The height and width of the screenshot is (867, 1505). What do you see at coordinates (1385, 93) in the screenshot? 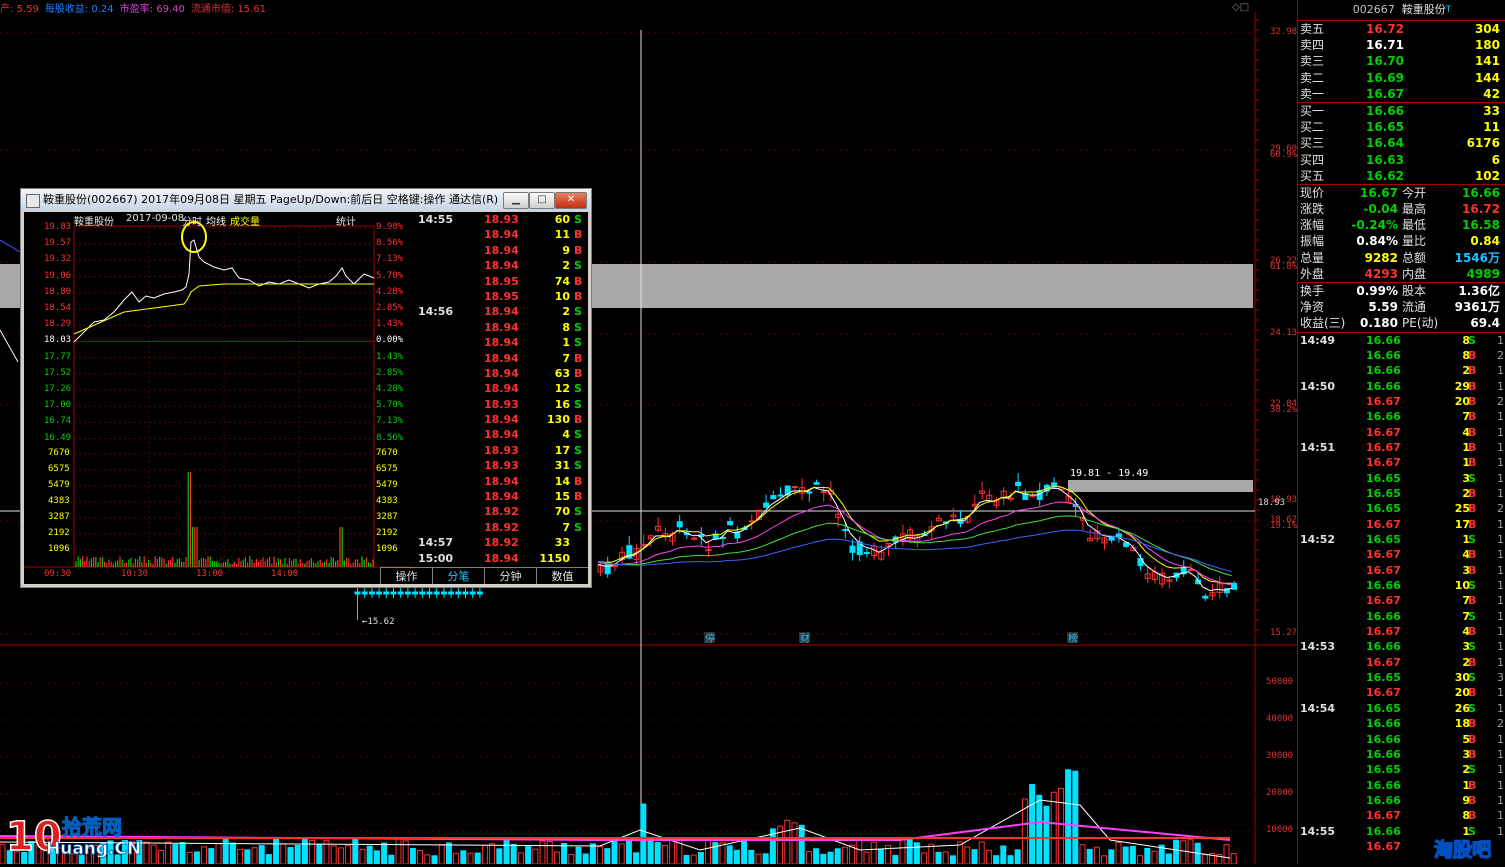
I see `order-price: 16.67` at bounding box center [1385, 93].